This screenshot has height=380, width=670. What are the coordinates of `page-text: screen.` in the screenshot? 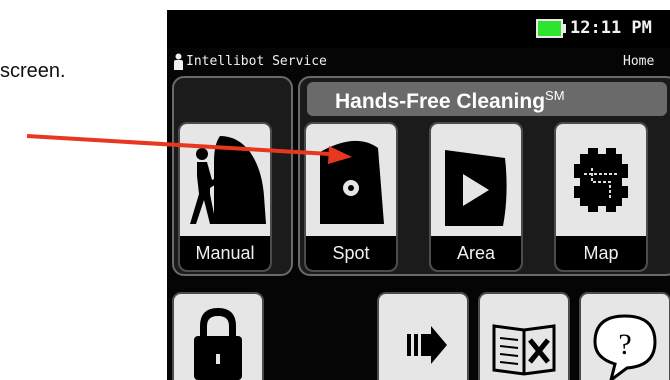 It's located at (33, 71).